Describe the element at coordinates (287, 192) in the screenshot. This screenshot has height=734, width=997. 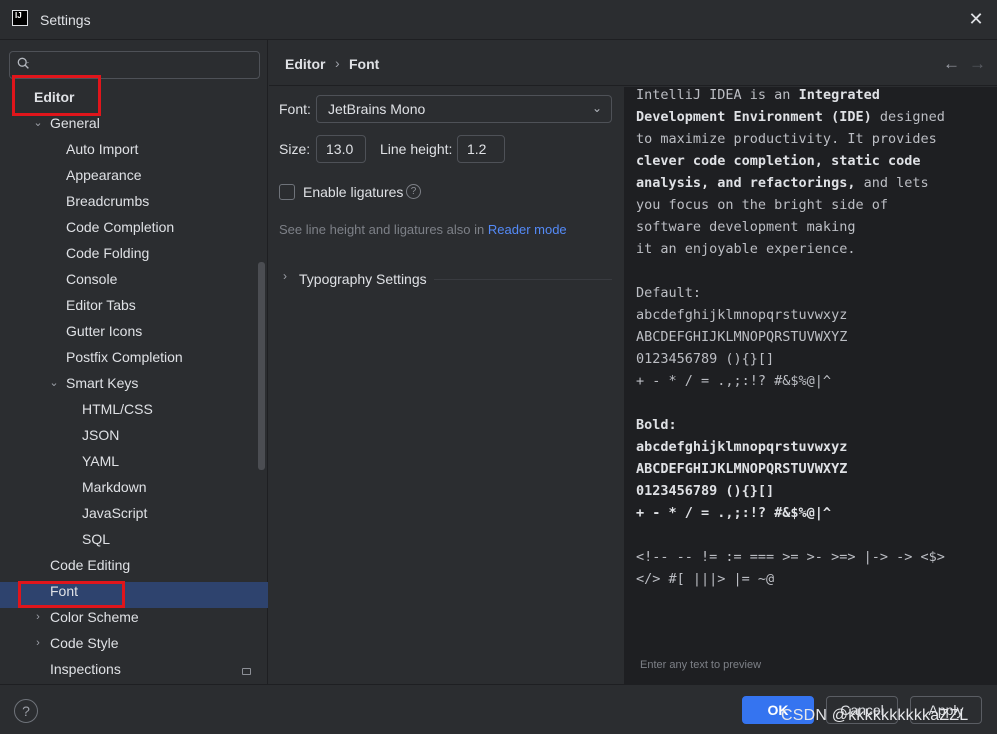
I see `ligatures-checkbox` at that location.